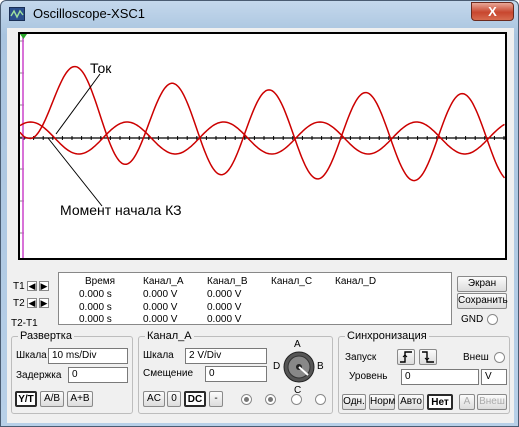 The width and height of the screenshot is (519, 427). What do you see at coordinates (98, 375) in the screenshot?
I see `timebase-delay-field: 0` at bounding box center [98, 375].